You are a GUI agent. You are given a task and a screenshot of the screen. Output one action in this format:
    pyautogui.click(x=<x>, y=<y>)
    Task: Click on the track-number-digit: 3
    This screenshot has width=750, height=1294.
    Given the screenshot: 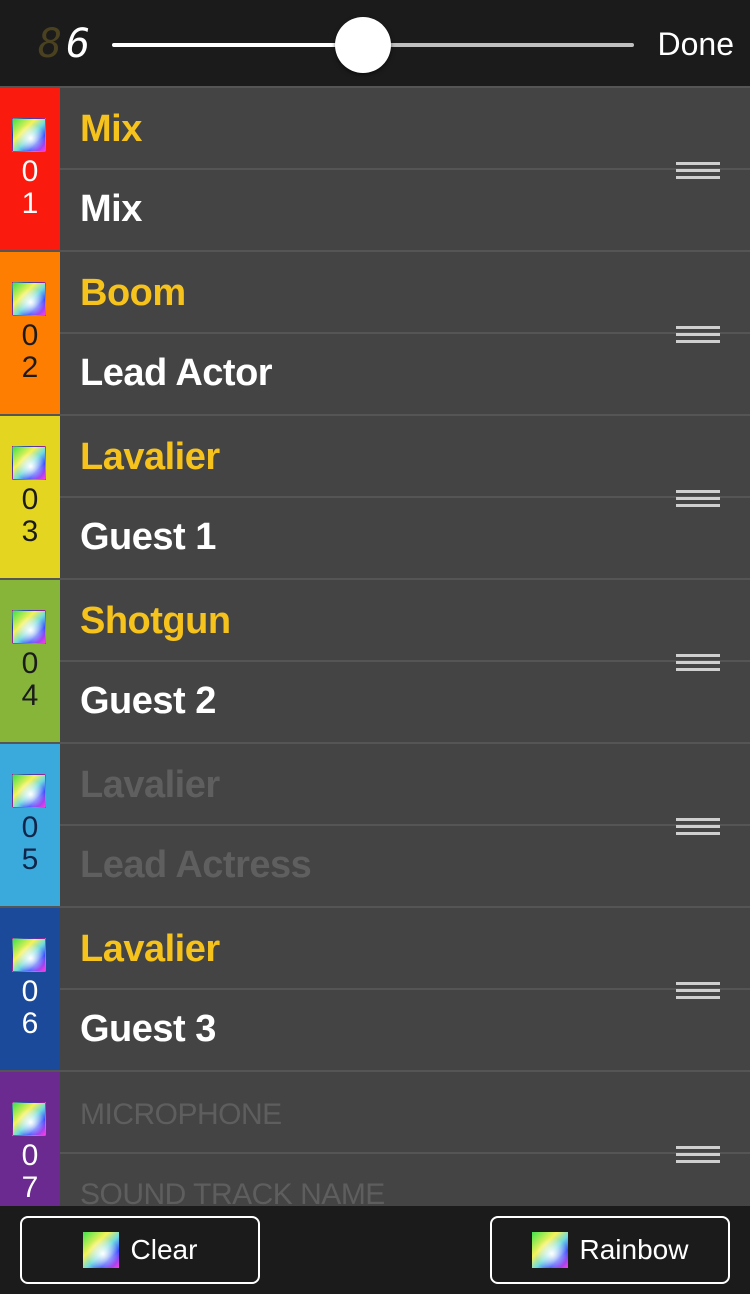 What is the action you would take?
    pyautogui.click(x=30, y=531)
    